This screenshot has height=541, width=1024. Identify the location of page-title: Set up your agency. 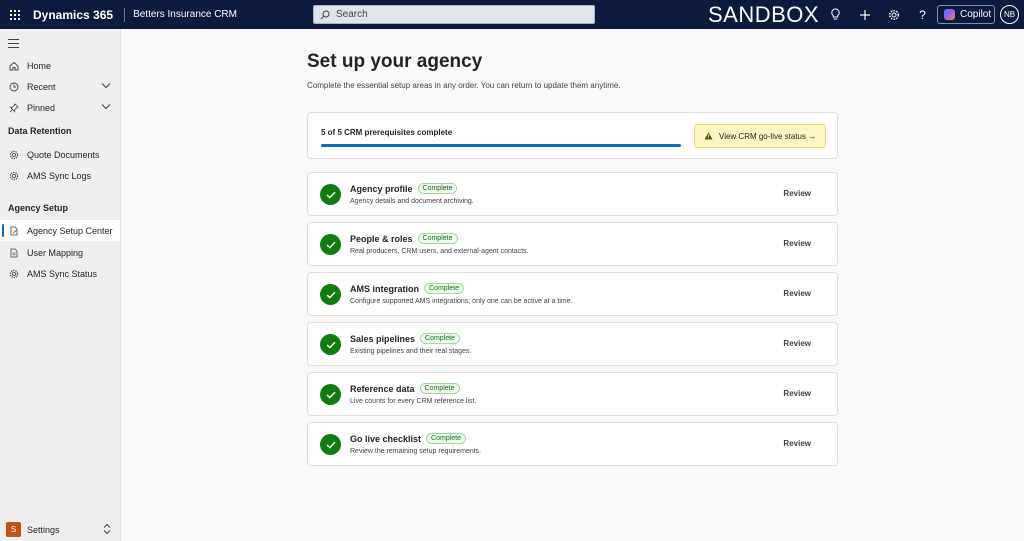
(395, 61).